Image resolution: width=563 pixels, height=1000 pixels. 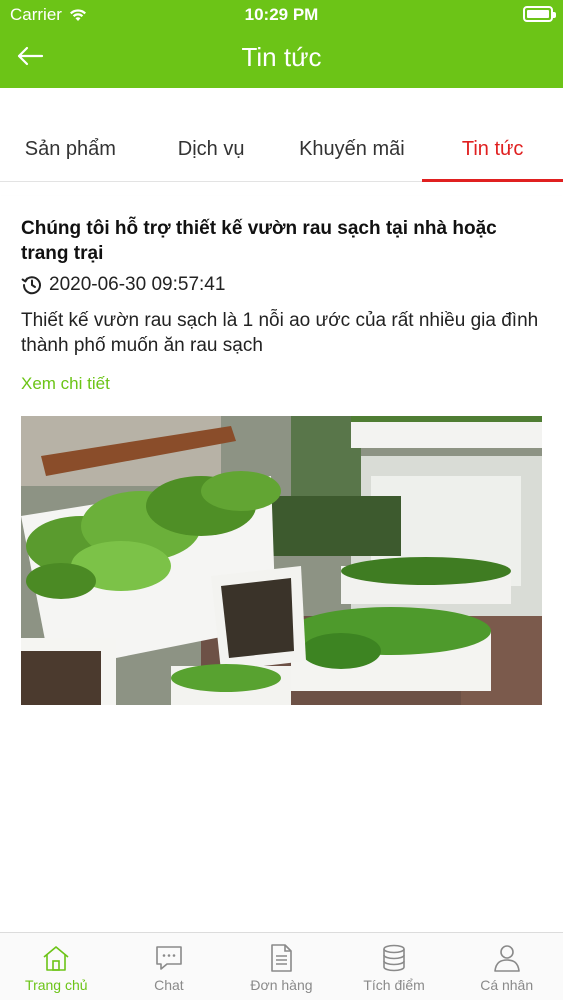 What do you see at coordinates (282, 958) in the screenshot?
I see `document-icon` at bounding box center [282, 958].